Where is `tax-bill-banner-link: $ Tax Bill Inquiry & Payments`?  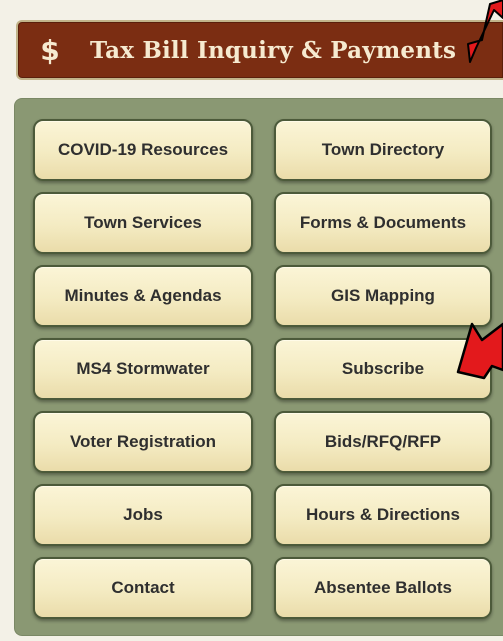
tax-bill-banner-link: $ Tax Bill Inquiry & Payments is located at coordinates (259, 50).